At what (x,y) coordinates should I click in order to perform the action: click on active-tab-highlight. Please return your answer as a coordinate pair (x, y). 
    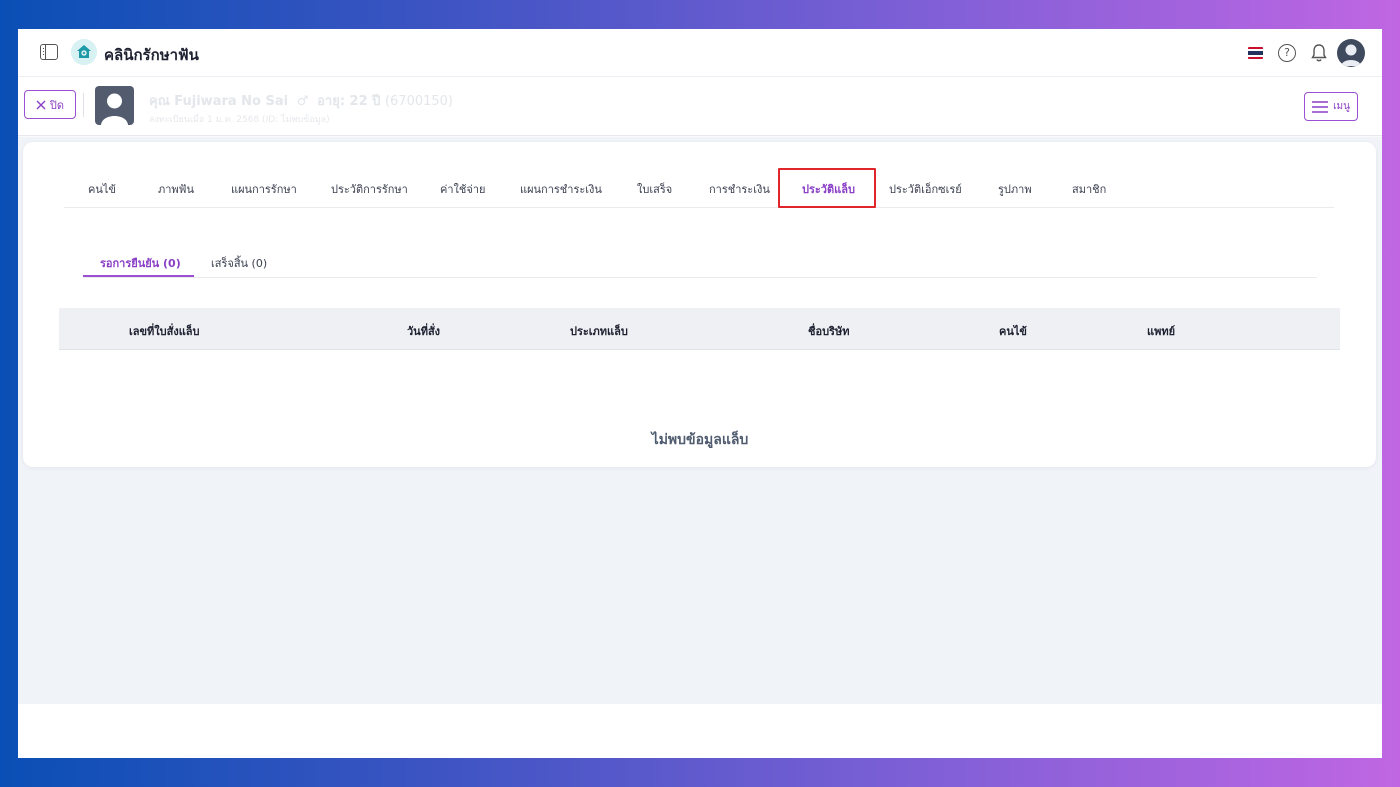
    Looking at the image, I should click on (827, 188).